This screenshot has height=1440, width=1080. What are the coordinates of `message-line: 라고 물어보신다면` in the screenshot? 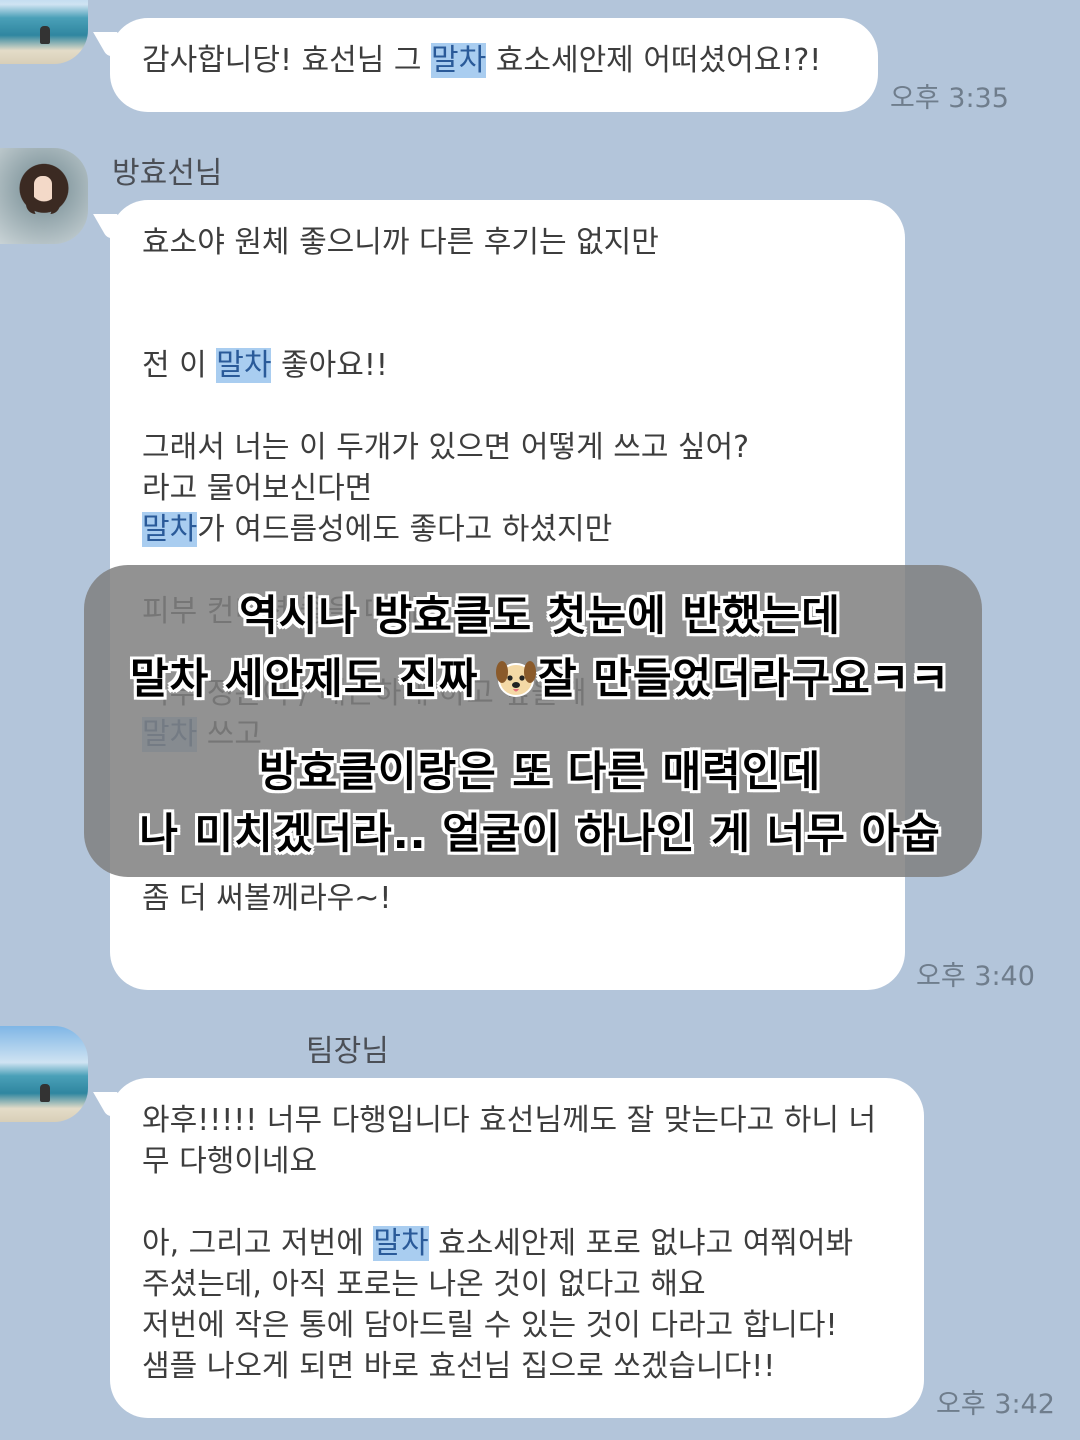 It's located at (507, 488).